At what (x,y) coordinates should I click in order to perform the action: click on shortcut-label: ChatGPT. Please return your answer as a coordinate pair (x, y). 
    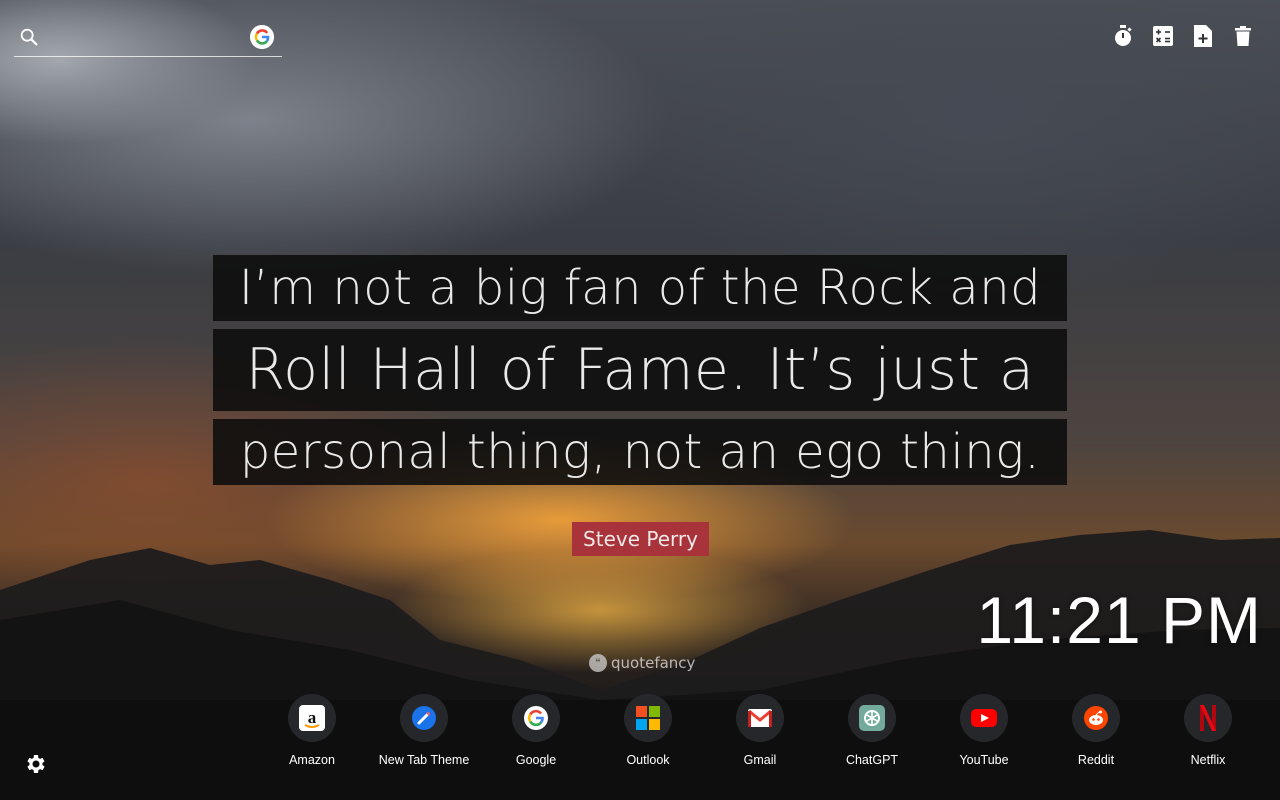
    Looking at the image, I should click on (872, 760).